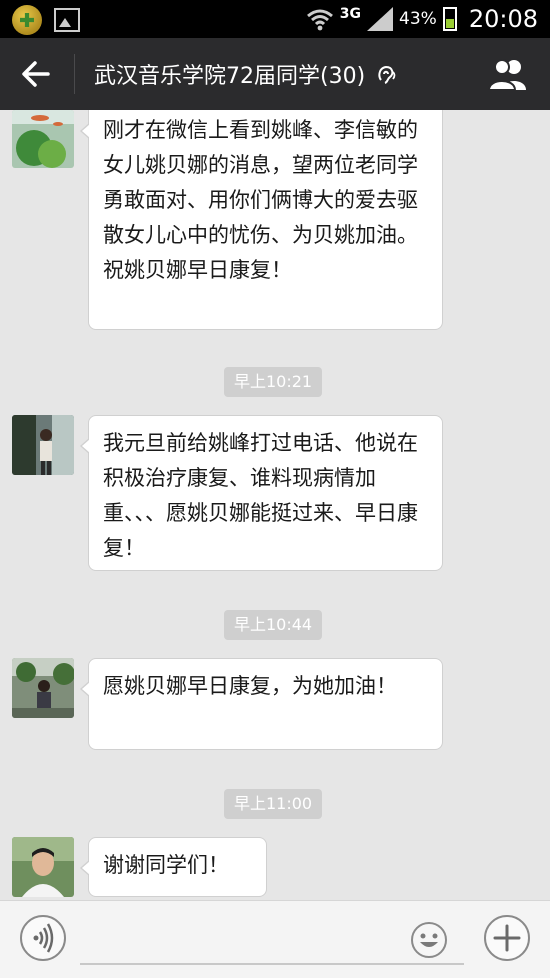 Image resolution: width=550 pixels, height=978 pixels. I want to click on message-bubble: 谢谢同学们！, so click(173, 867).